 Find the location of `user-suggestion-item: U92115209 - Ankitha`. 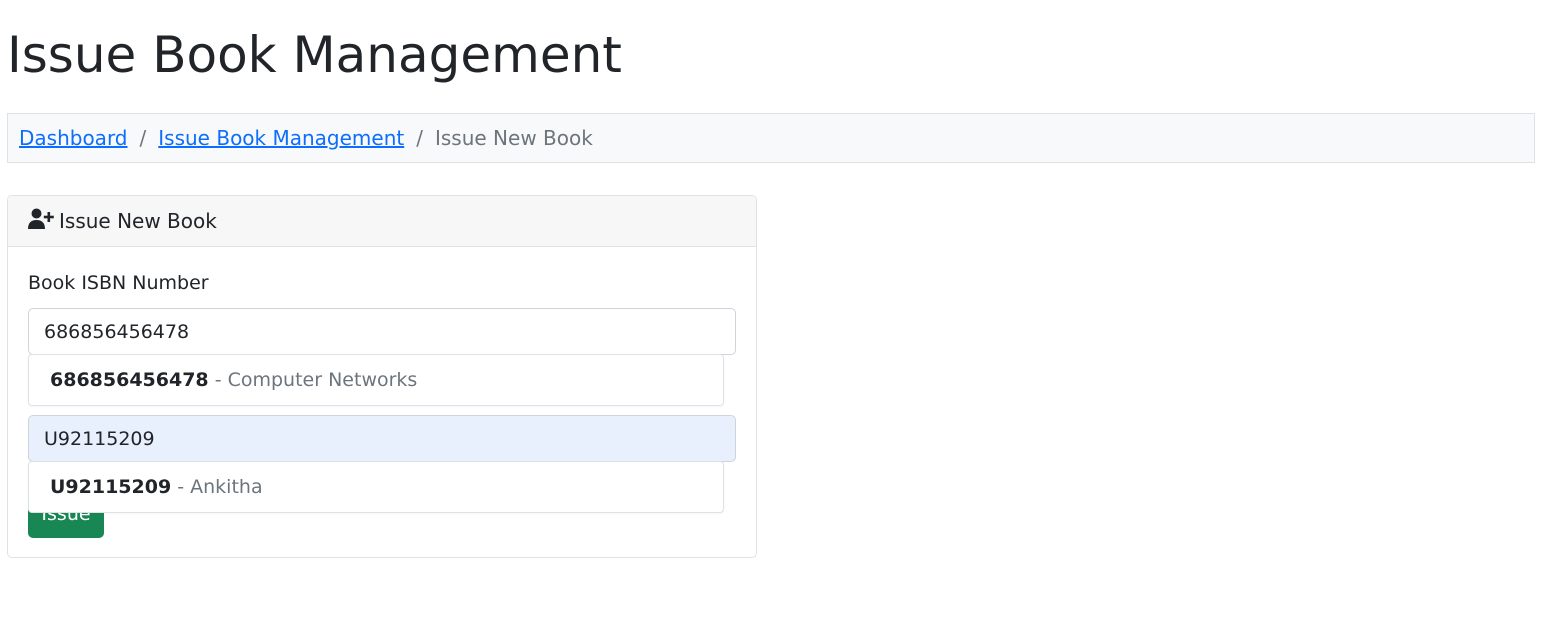

user-suggestion-item: U92115209 - Ankitha is located at coordinates (376, 487).